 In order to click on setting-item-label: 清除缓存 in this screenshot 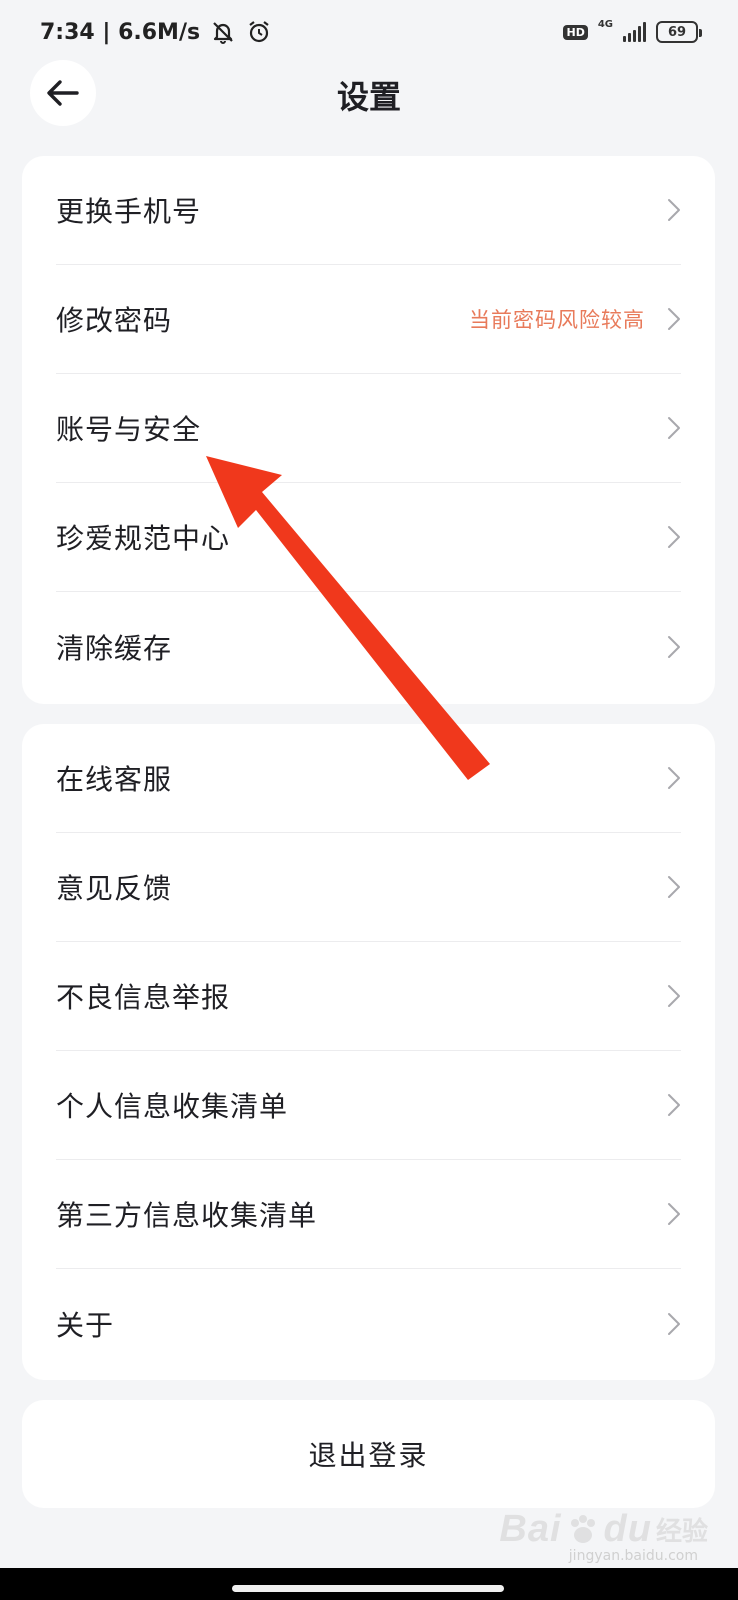, I will do `click(114, 648)`.